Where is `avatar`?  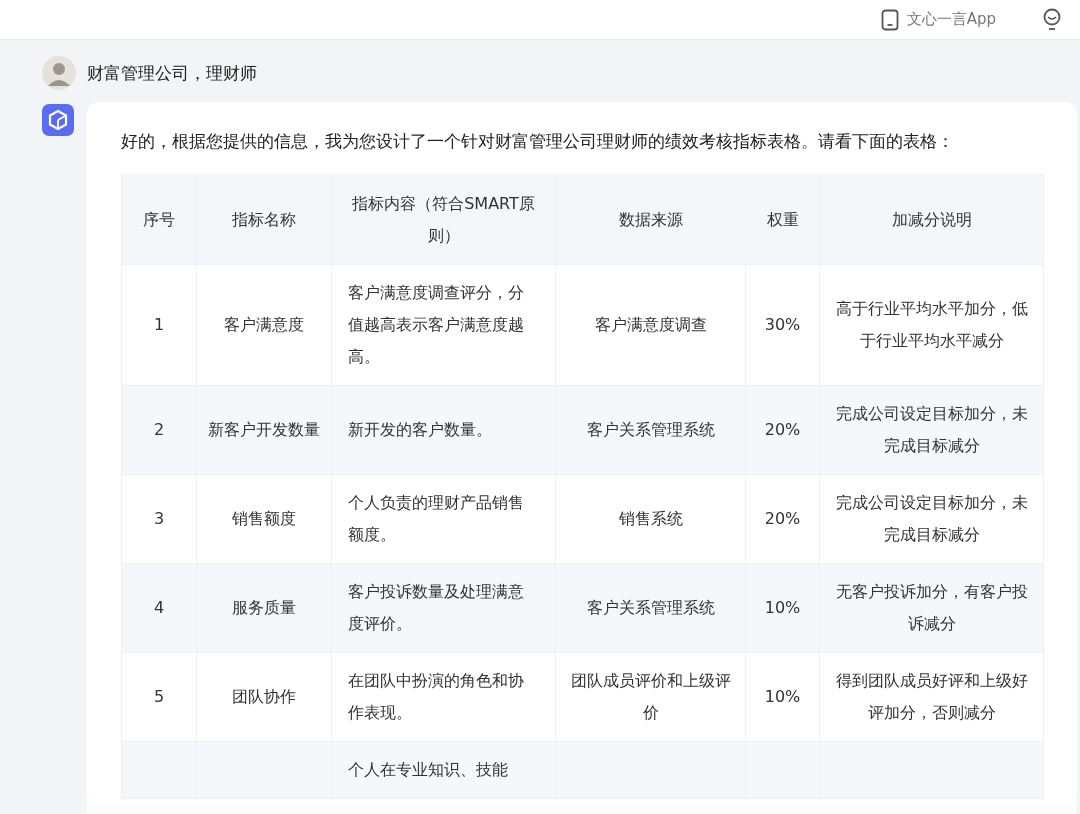 avatar is located at coordinates (59, 73).